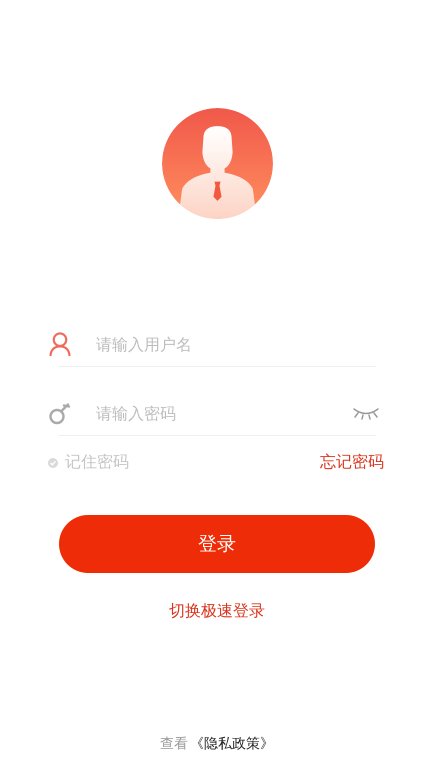 The image size is (434, 773). What do you see at coordinates (53, 463) in the screenshot?
I see `remember-checkbox` at bounding box center [53, 463].